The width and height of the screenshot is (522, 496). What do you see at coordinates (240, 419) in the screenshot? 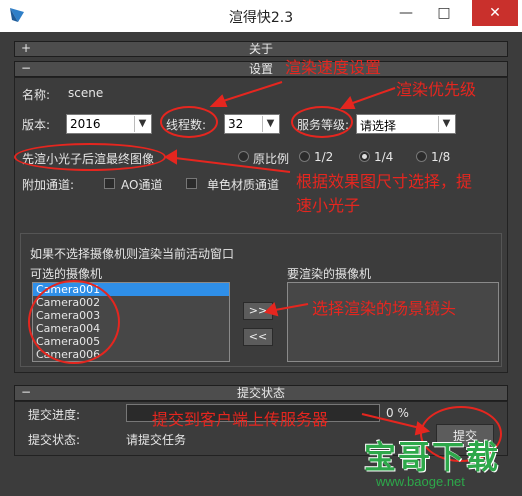
I see `annotation-upload: 提交到客户端上传服务器` at bounding box center [240, 419].